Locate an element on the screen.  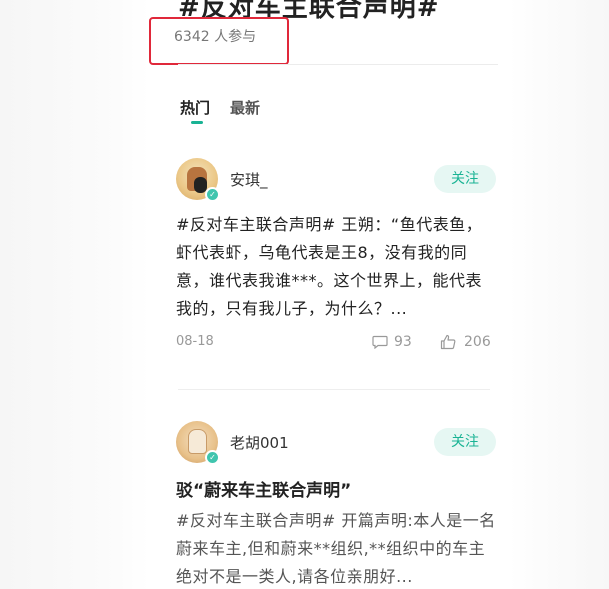
comment-action: 93 is located at coordinates (392, 342).